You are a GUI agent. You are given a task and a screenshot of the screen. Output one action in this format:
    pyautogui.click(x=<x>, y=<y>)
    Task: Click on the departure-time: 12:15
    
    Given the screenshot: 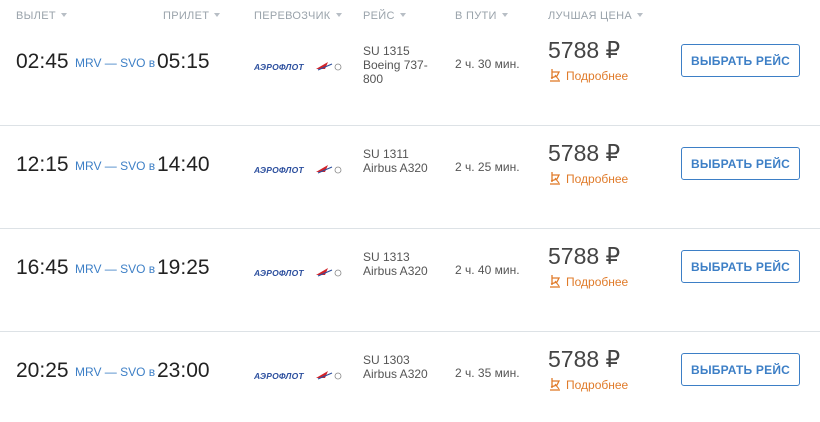 What is the action you would take?
    pyautogui.click(x=42, y=164)
    